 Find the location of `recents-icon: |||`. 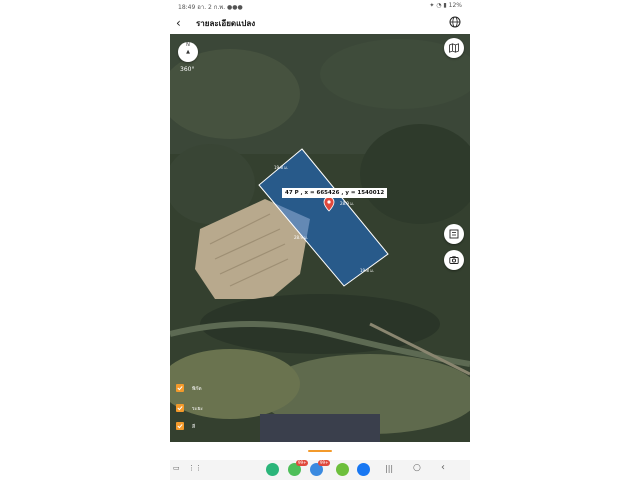

recents-icon: ||| is located at coordinates (389, 468).